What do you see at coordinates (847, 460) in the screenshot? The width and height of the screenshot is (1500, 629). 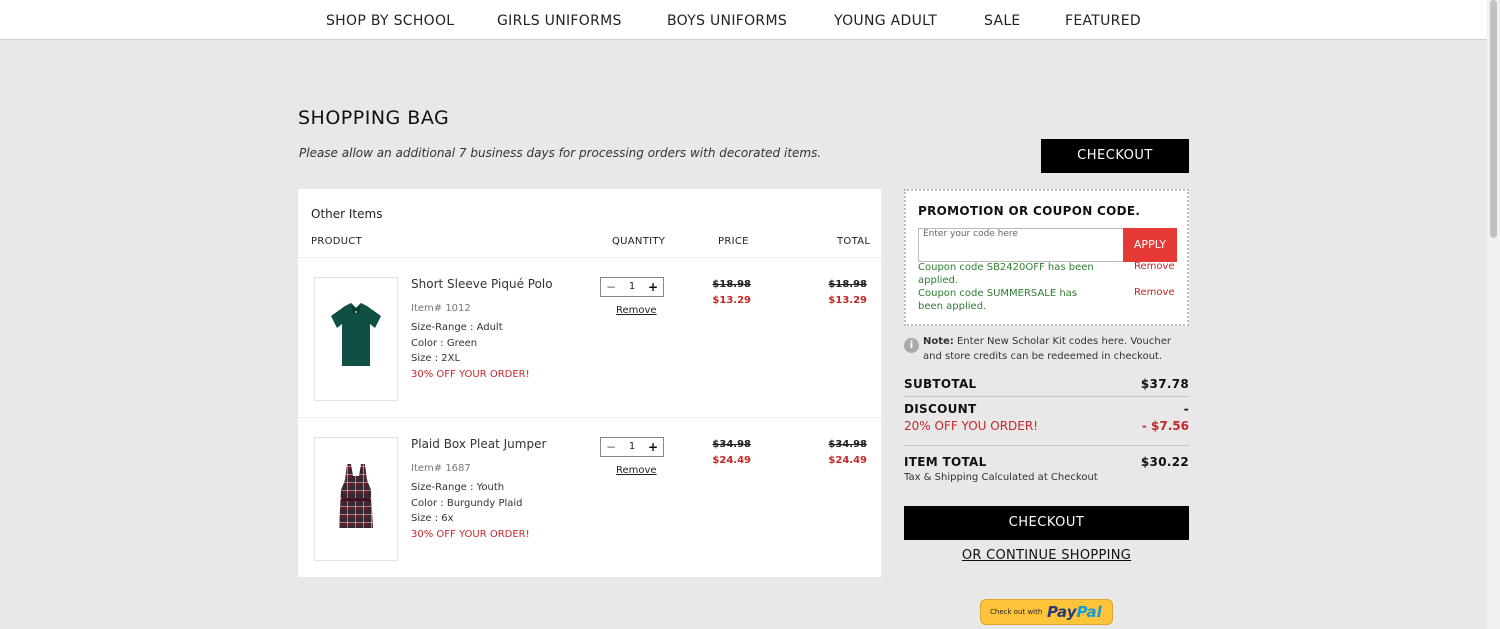 I see `total-sale: $24.49` at bounding box center [847, 460].